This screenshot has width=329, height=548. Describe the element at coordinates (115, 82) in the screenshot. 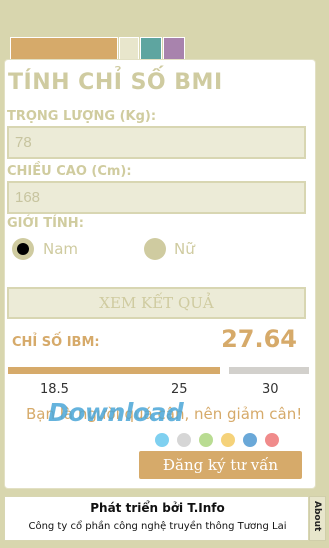

I see `page-title: TÍNH CHỈ SỐ BMI` at that location.